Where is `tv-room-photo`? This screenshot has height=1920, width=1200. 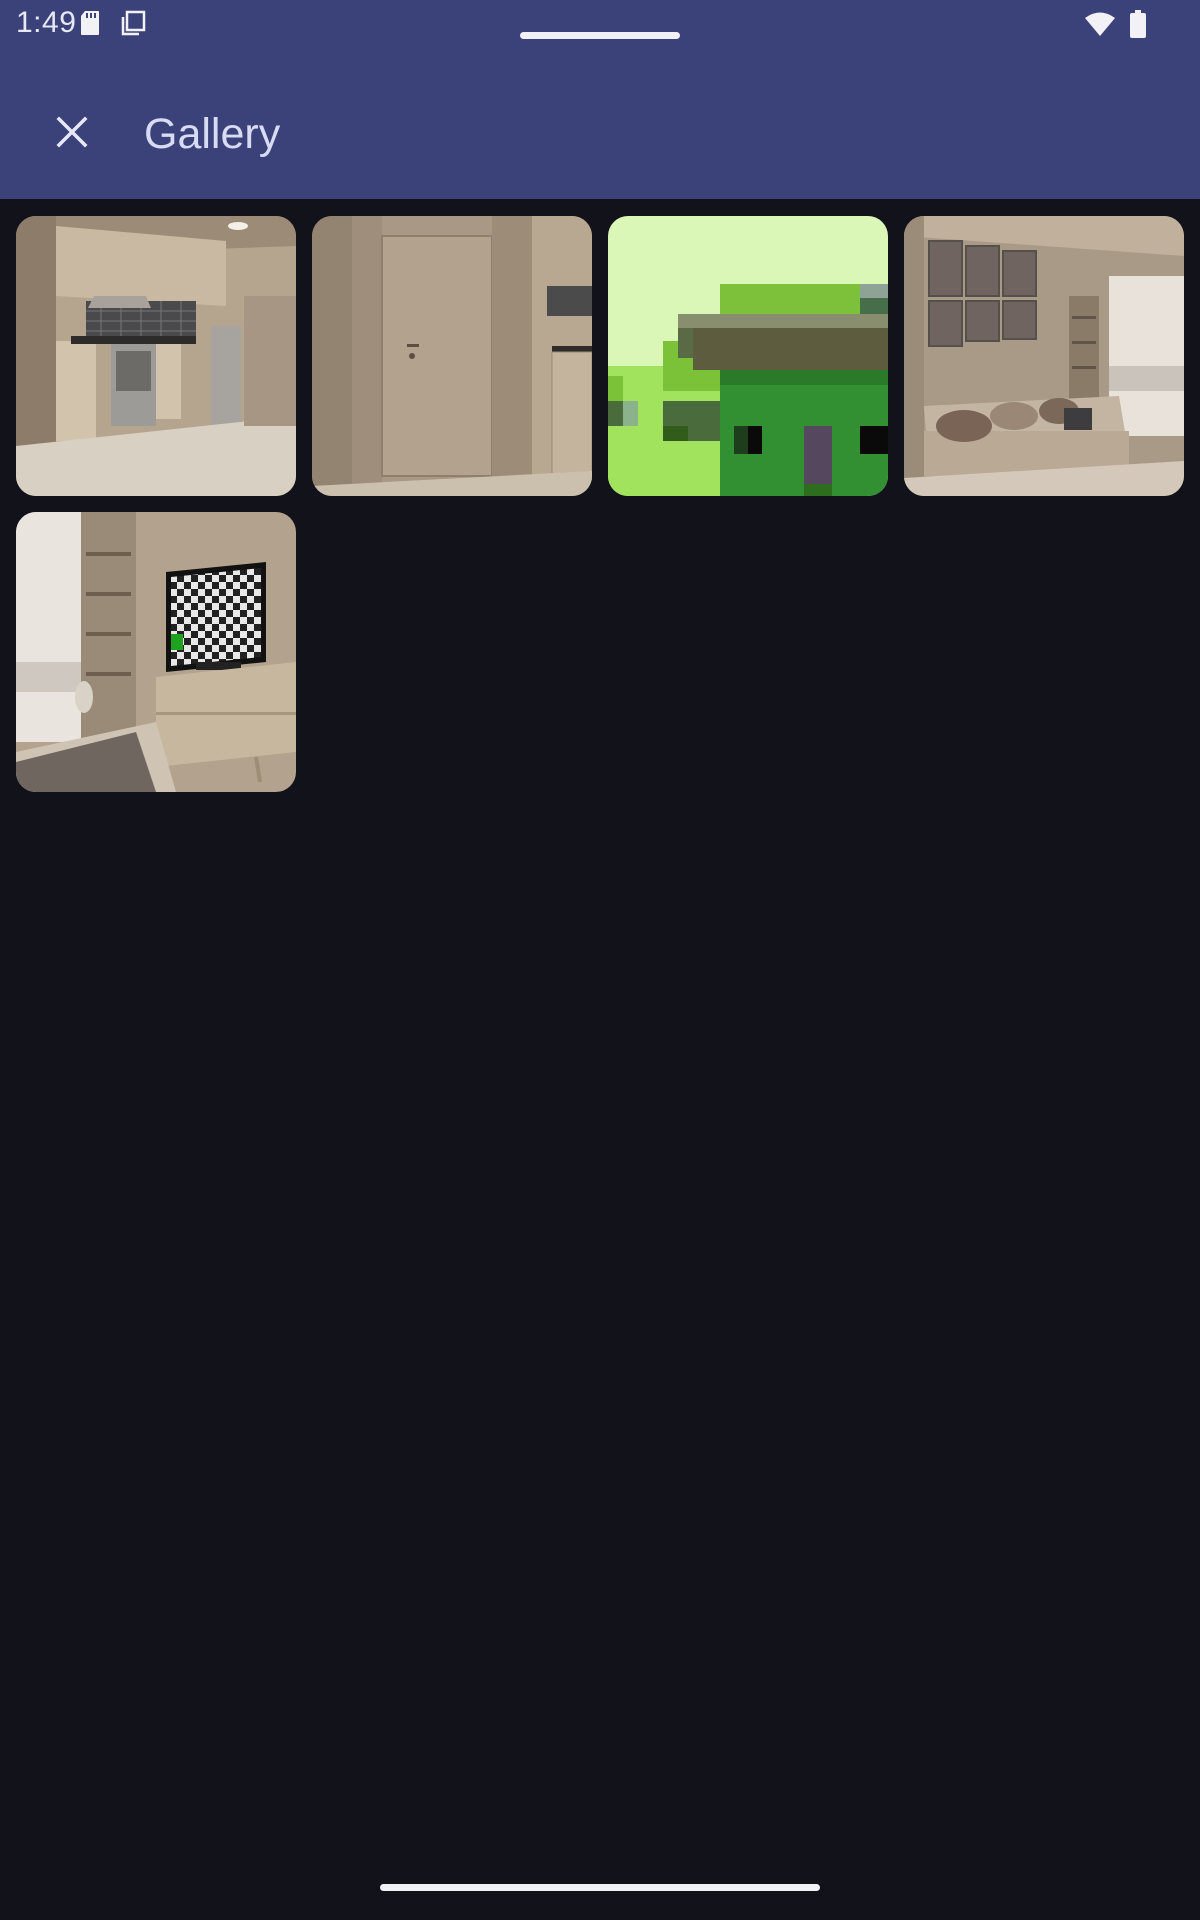
tv-room-photo is located at coordinates (156, 652).